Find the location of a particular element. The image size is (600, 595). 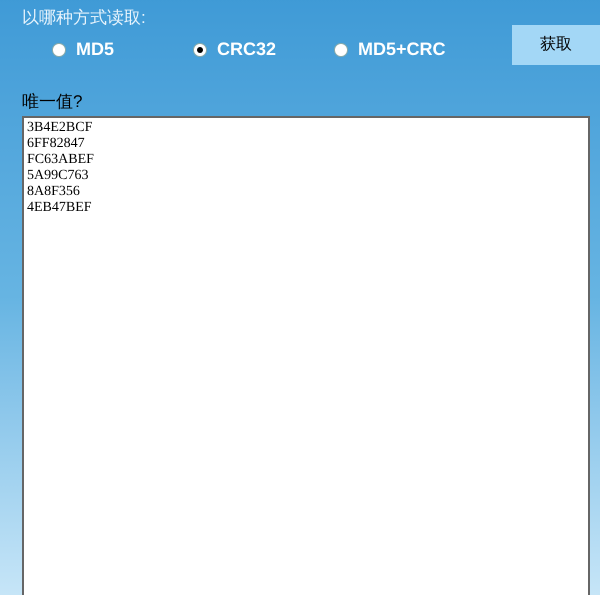

result-line: 4EB47BEF is located at coordinates (59, 208).